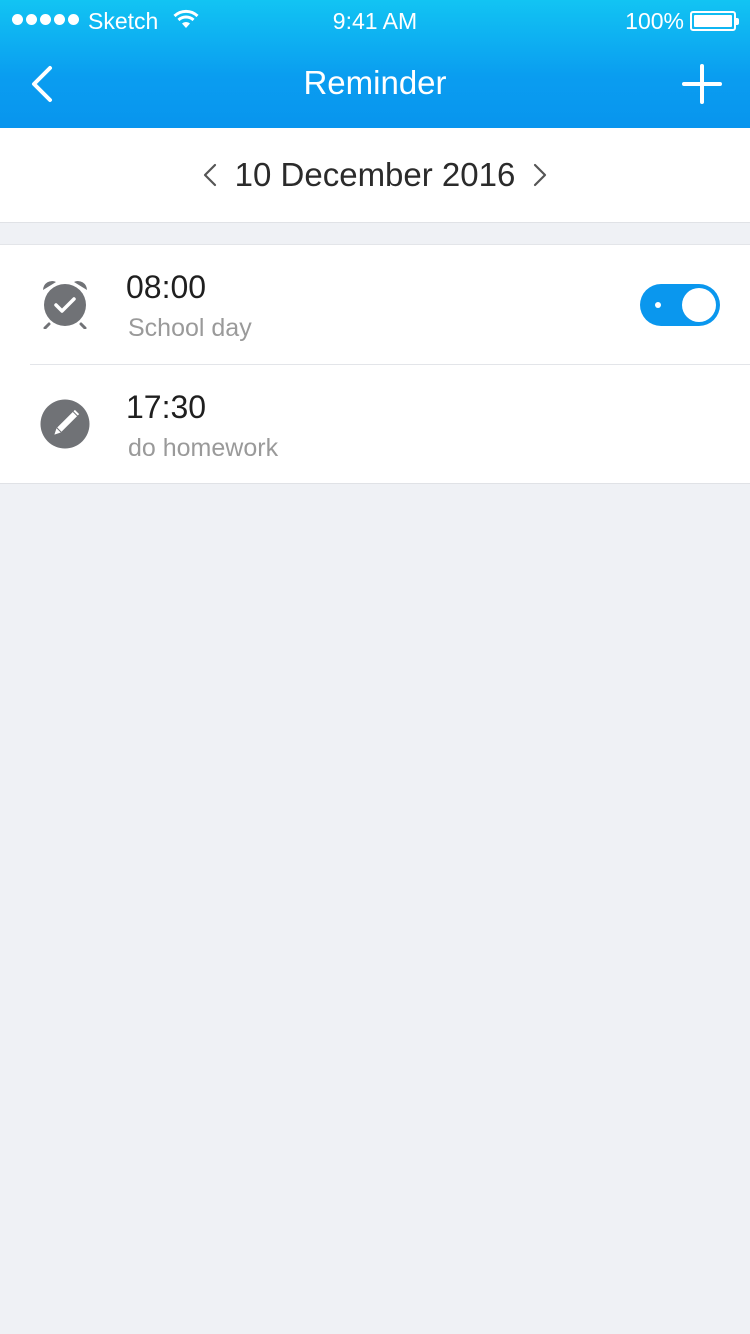 The image size is (750, 1334). I want to click on current-date: 10 December 2016, so click(375, 174).